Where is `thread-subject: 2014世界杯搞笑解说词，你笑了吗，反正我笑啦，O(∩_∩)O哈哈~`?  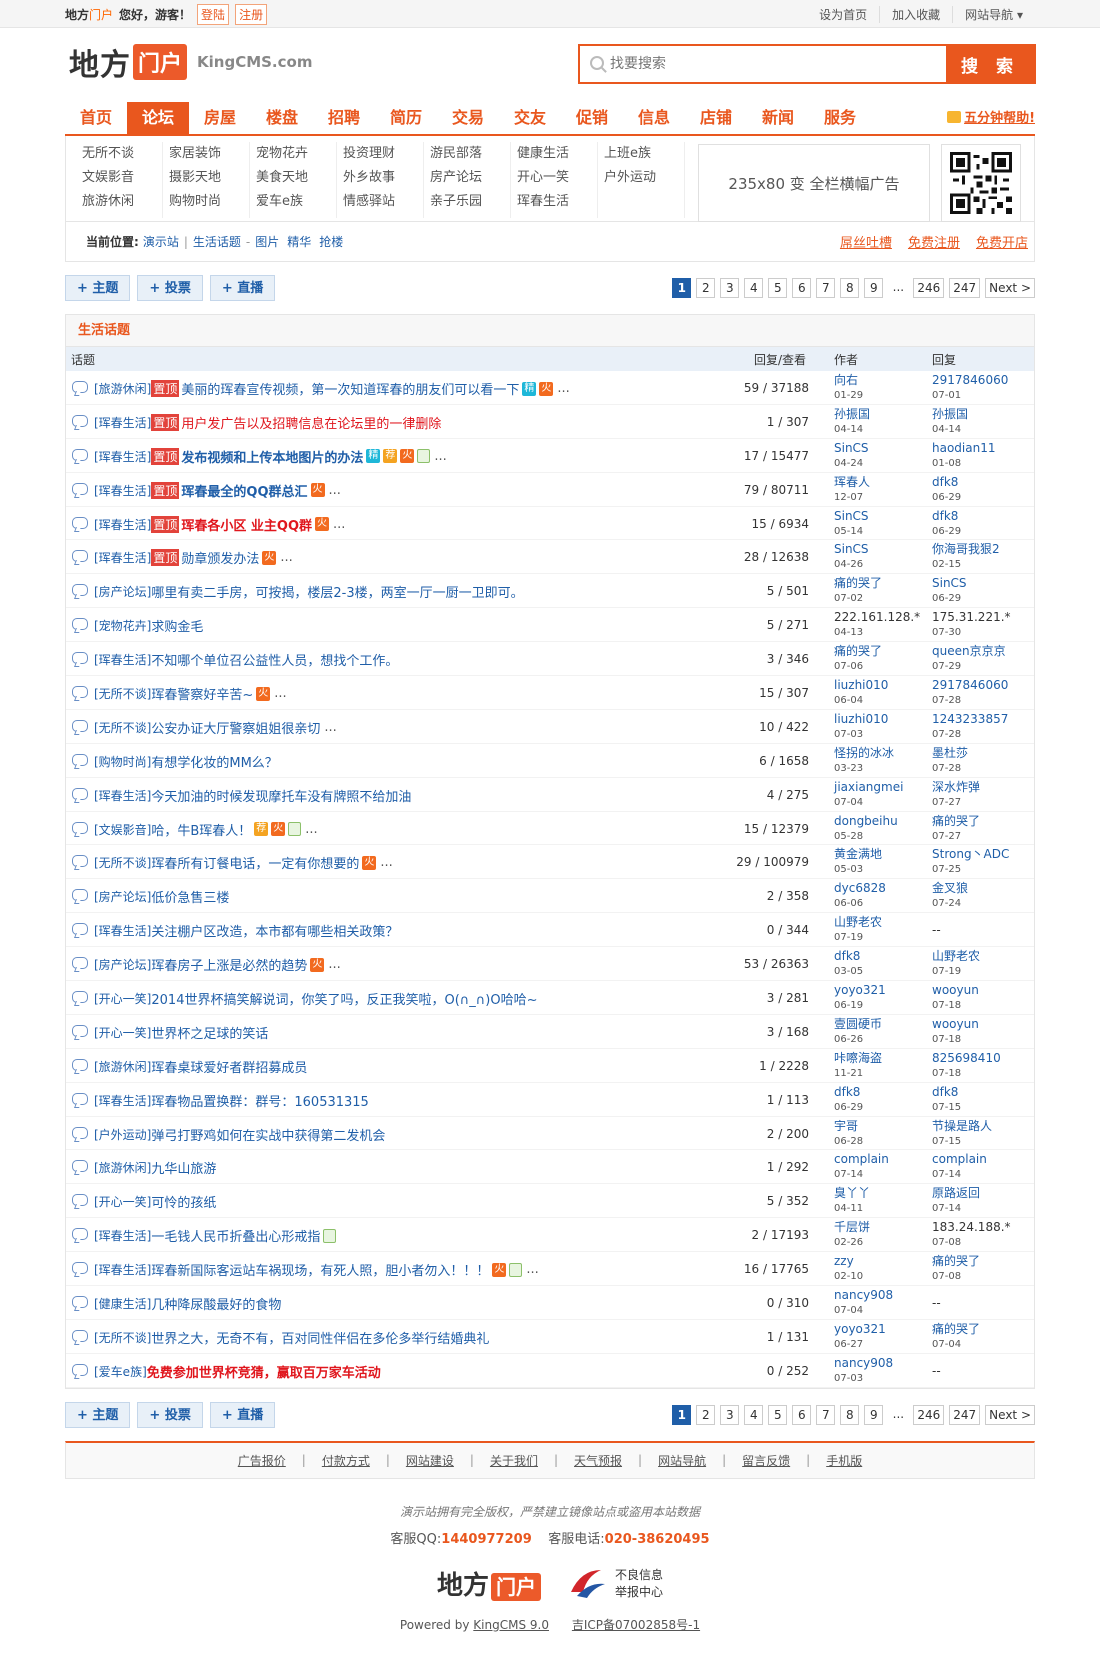
thread-subject: 2014世界杯搞笑解说词，你笑了吗，反正我笑啦，O(∩_∩)O哈哈~ is located at coordinates (344, 998).